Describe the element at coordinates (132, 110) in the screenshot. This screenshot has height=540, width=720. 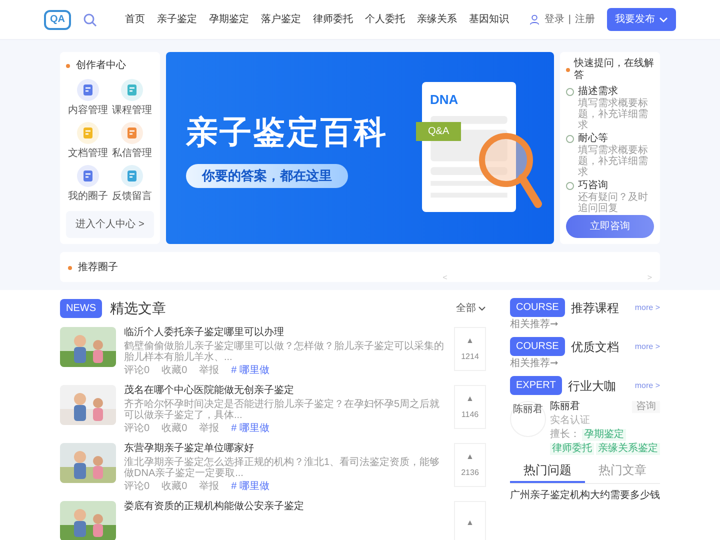
I see `tool-label: 课程管理` at that location.